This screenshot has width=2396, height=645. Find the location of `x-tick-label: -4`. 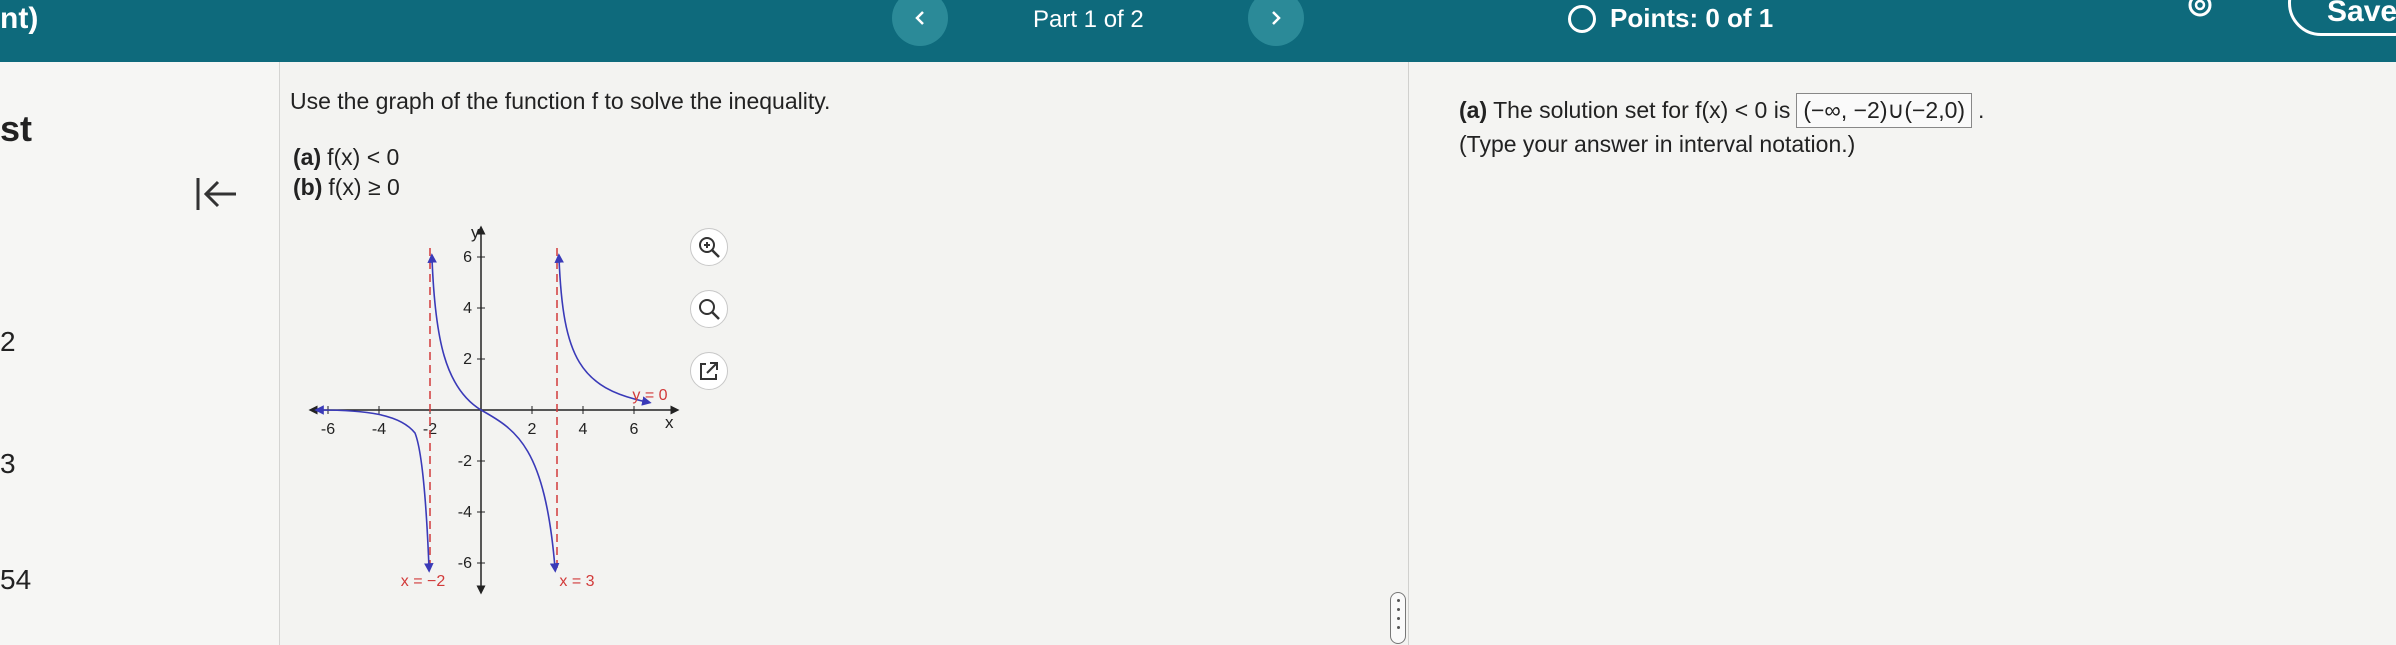

x-tick-label: -4 is located at coordinates (379, 429).